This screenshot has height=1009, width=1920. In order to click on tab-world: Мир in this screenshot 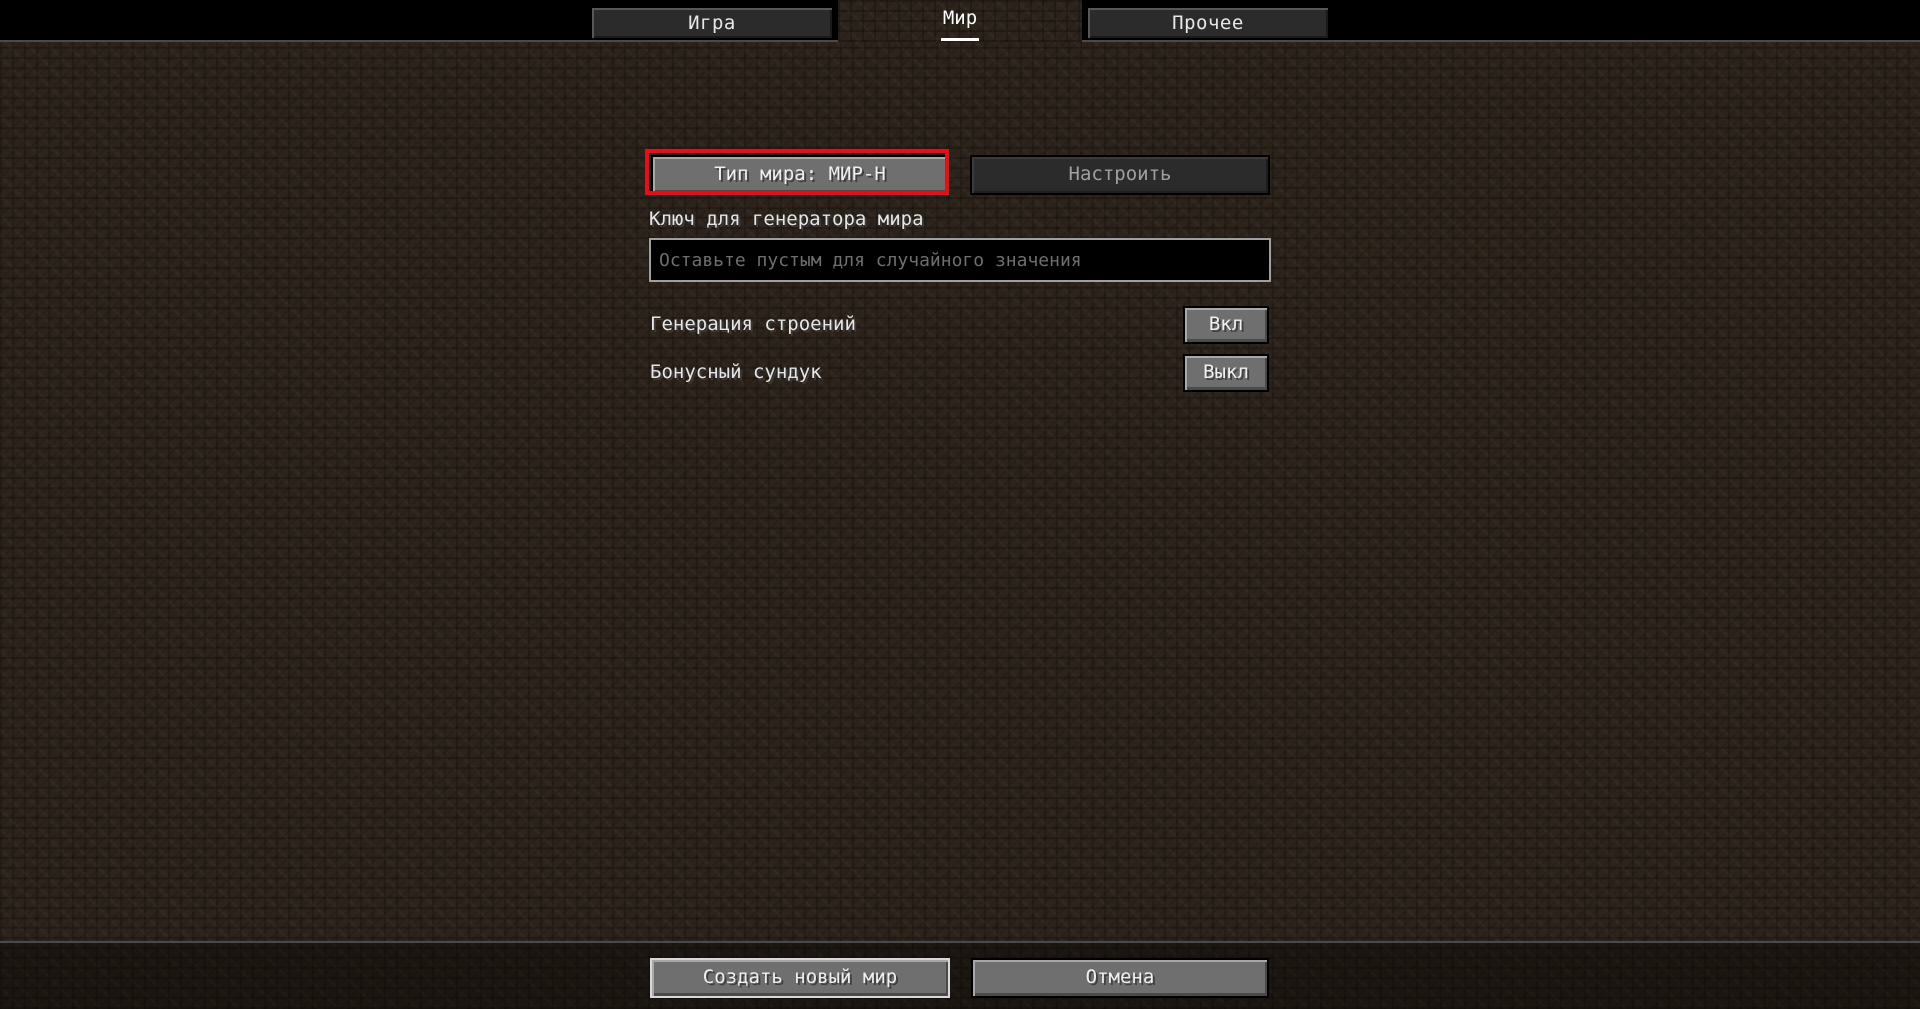, I will do `click(960, 21)`.